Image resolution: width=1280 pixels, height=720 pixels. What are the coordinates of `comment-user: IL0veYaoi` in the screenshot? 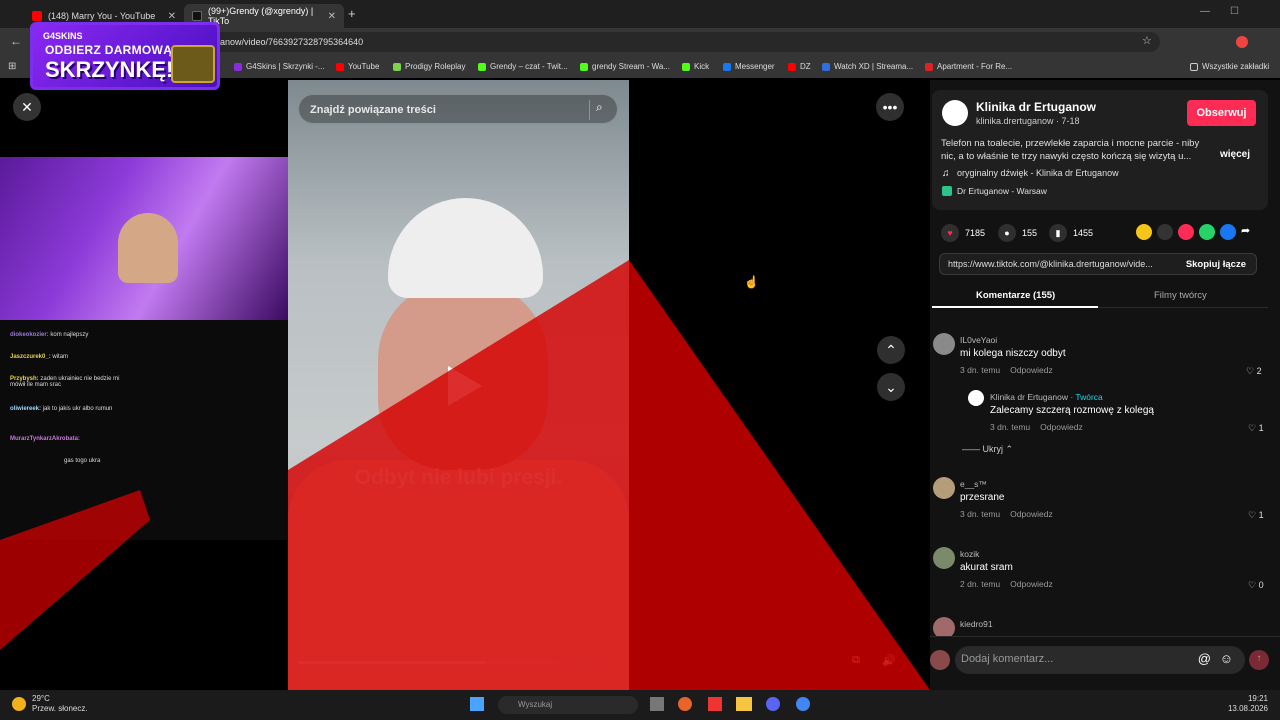 It's located at (1013, 340).